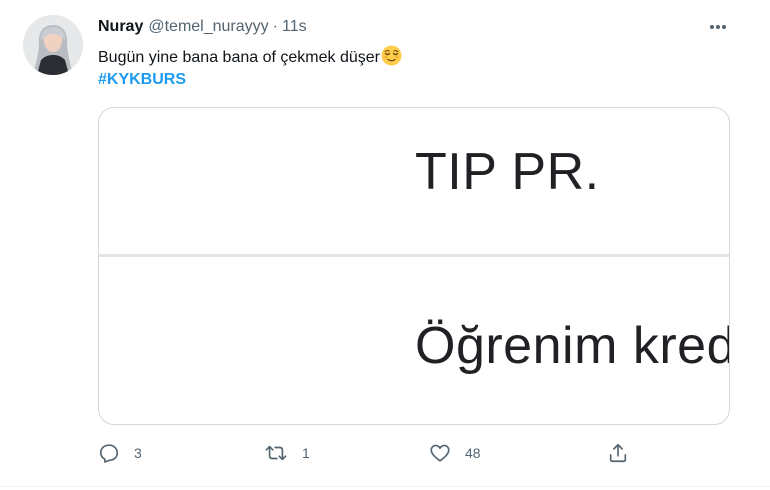  I want to click on reply-icon, so click(109, 453).